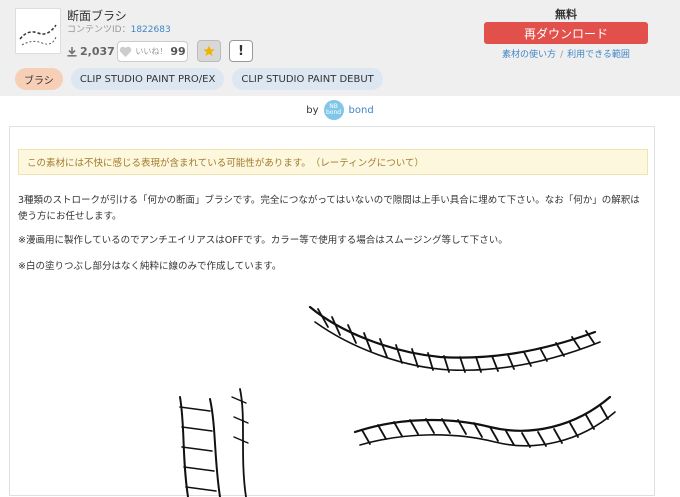  Describe the element at coordinates (150, 30) in the screenshot. I see `content-id-value: 1822683` at that location.